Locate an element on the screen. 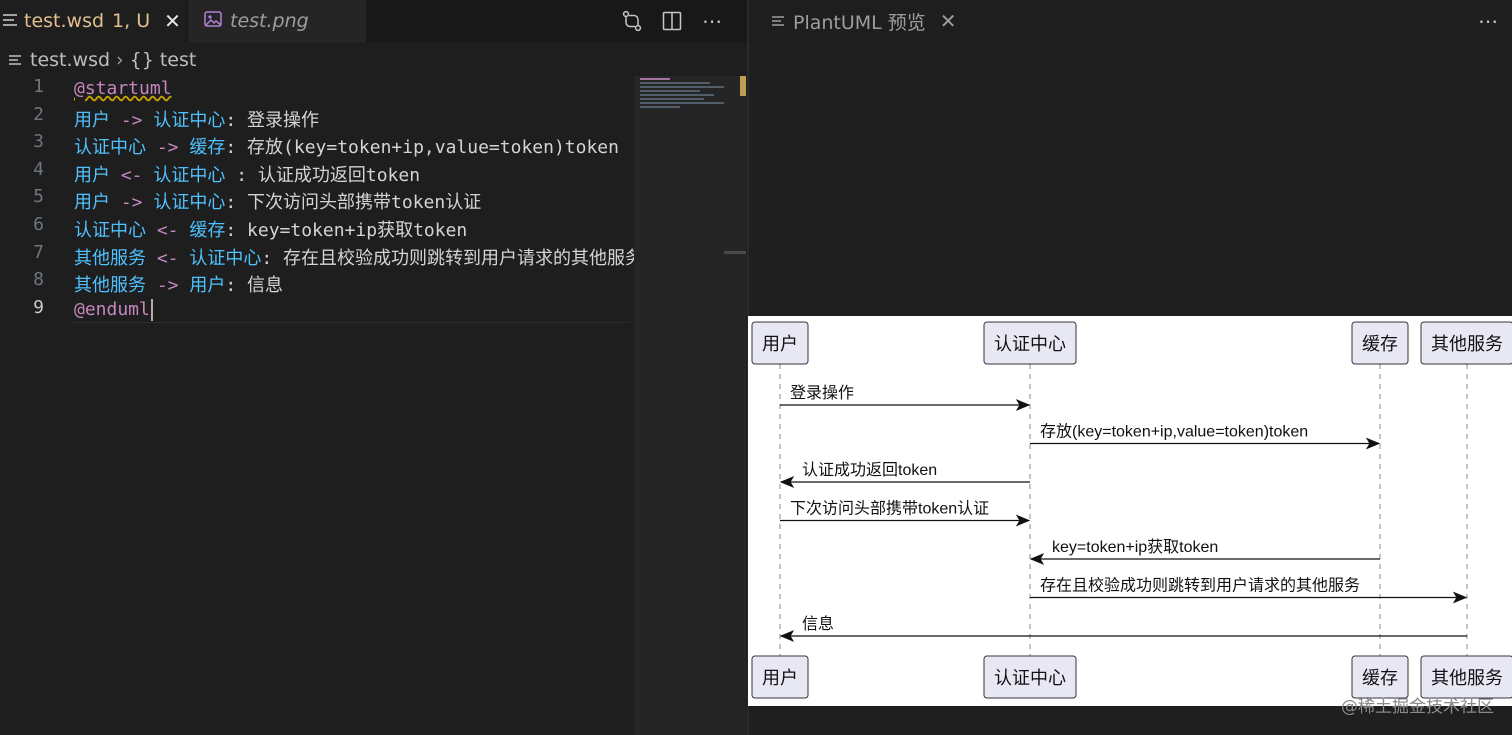 This screenshot has width=1512, height=735. message-label: 信息 is located at coordinates (818, 624).